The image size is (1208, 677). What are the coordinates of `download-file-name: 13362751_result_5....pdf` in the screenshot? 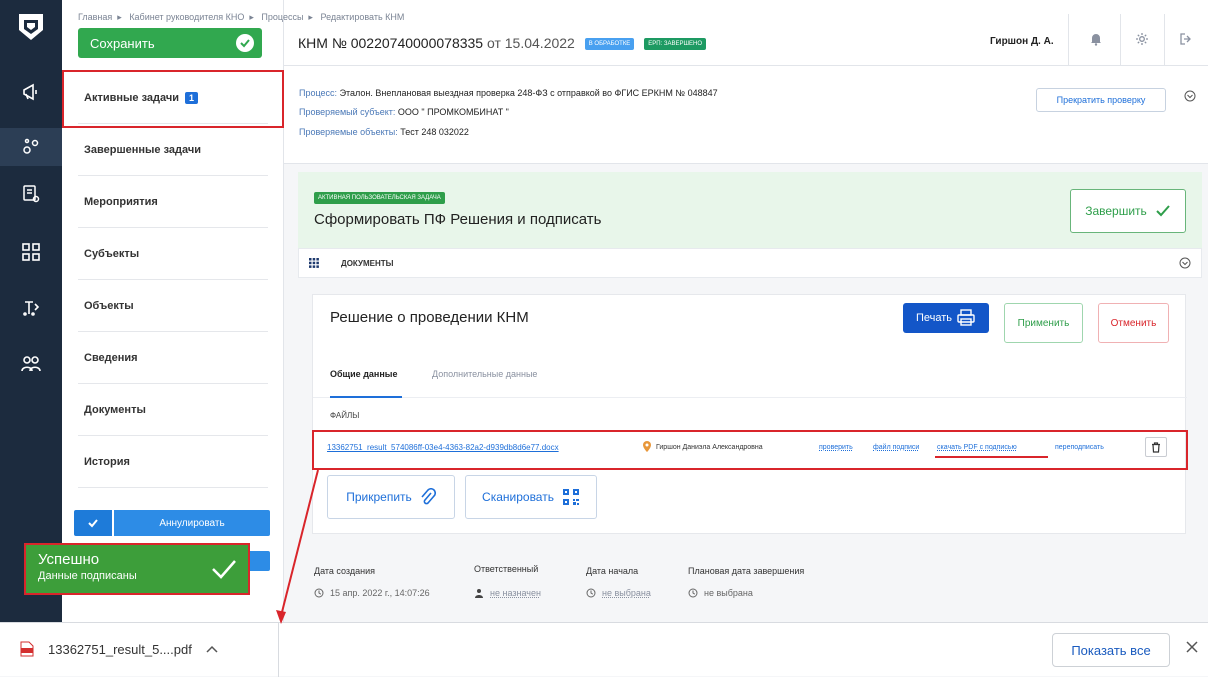 It's located at (120, 649).